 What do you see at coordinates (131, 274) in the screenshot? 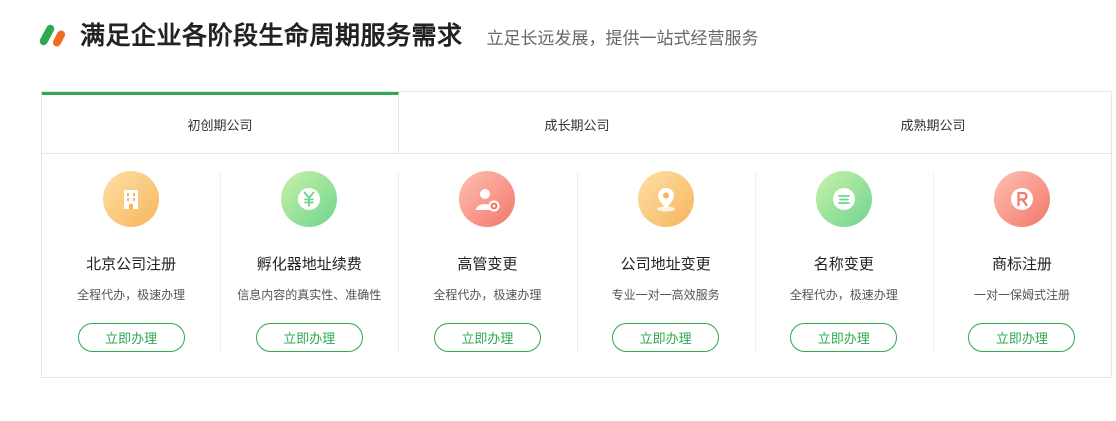
I see `service-card: 北京公司注册 全程代办，极速办理 立即办理` at bounding box center [131, 274].